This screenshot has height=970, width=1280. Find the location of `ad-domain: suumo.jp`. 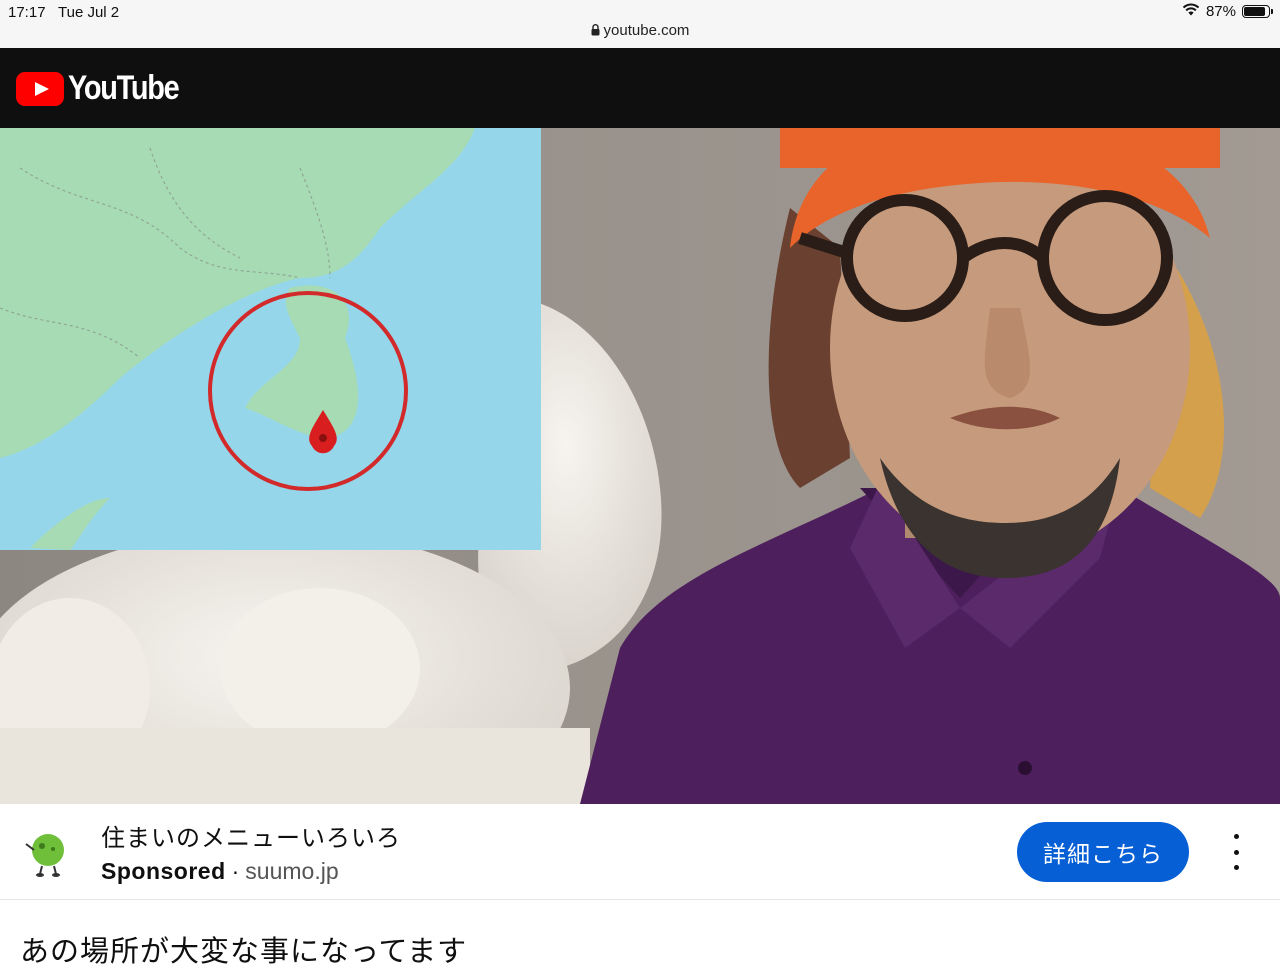

ad-domain: suumo.jp is located at coordinates (291, 871).